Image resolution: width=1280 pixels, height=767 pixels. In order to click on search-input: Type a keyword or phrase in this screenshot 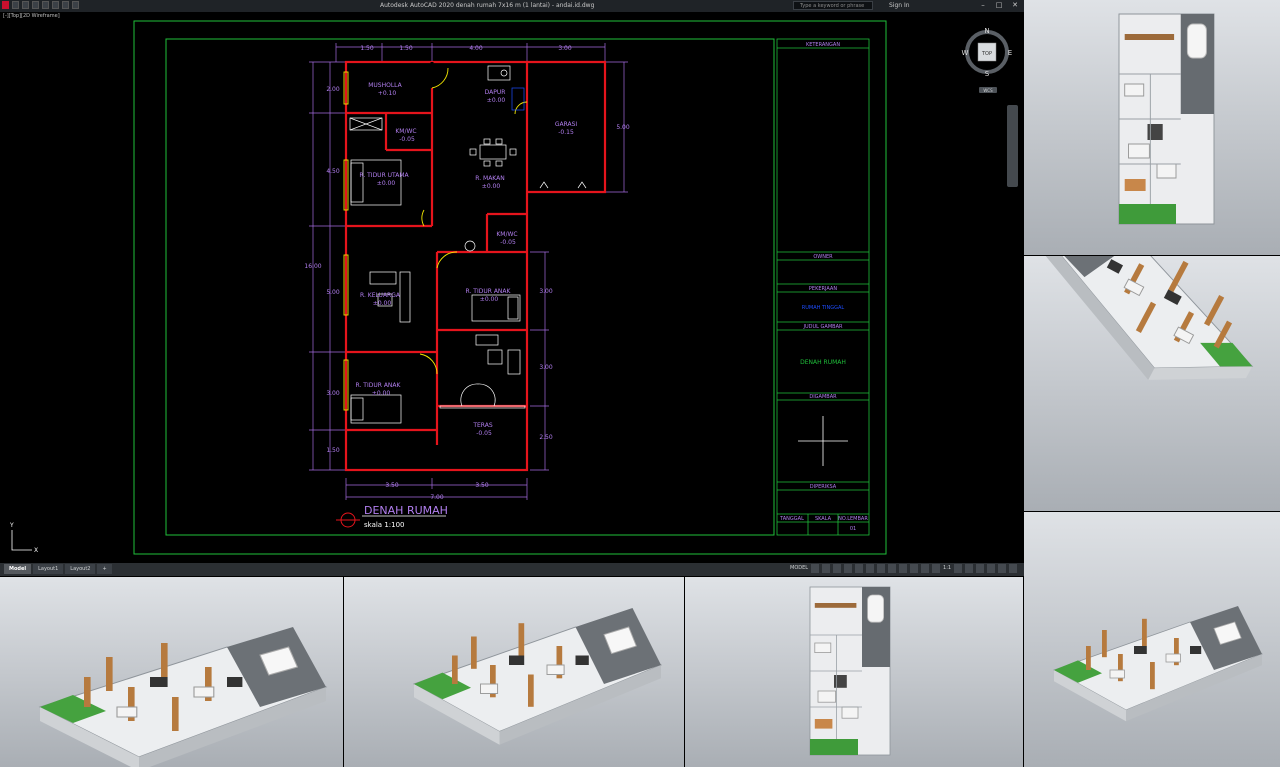, I will do `click(833, 5)`.